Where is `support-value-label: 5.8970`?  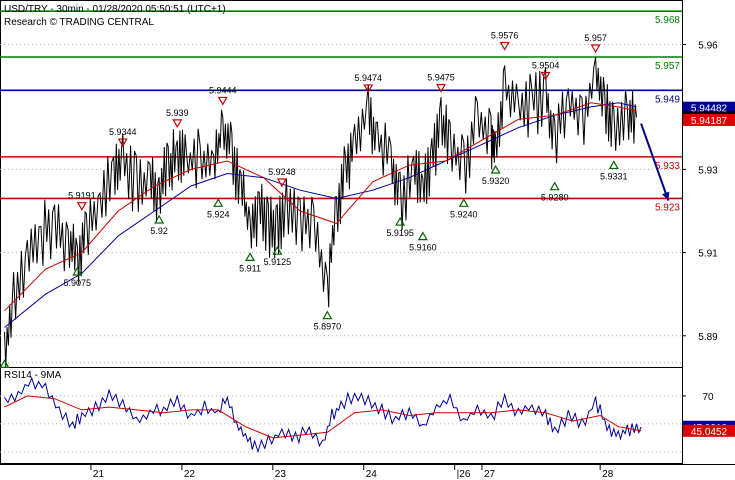 support-value-label: 5.8970 is located at coordinates (328, 327).